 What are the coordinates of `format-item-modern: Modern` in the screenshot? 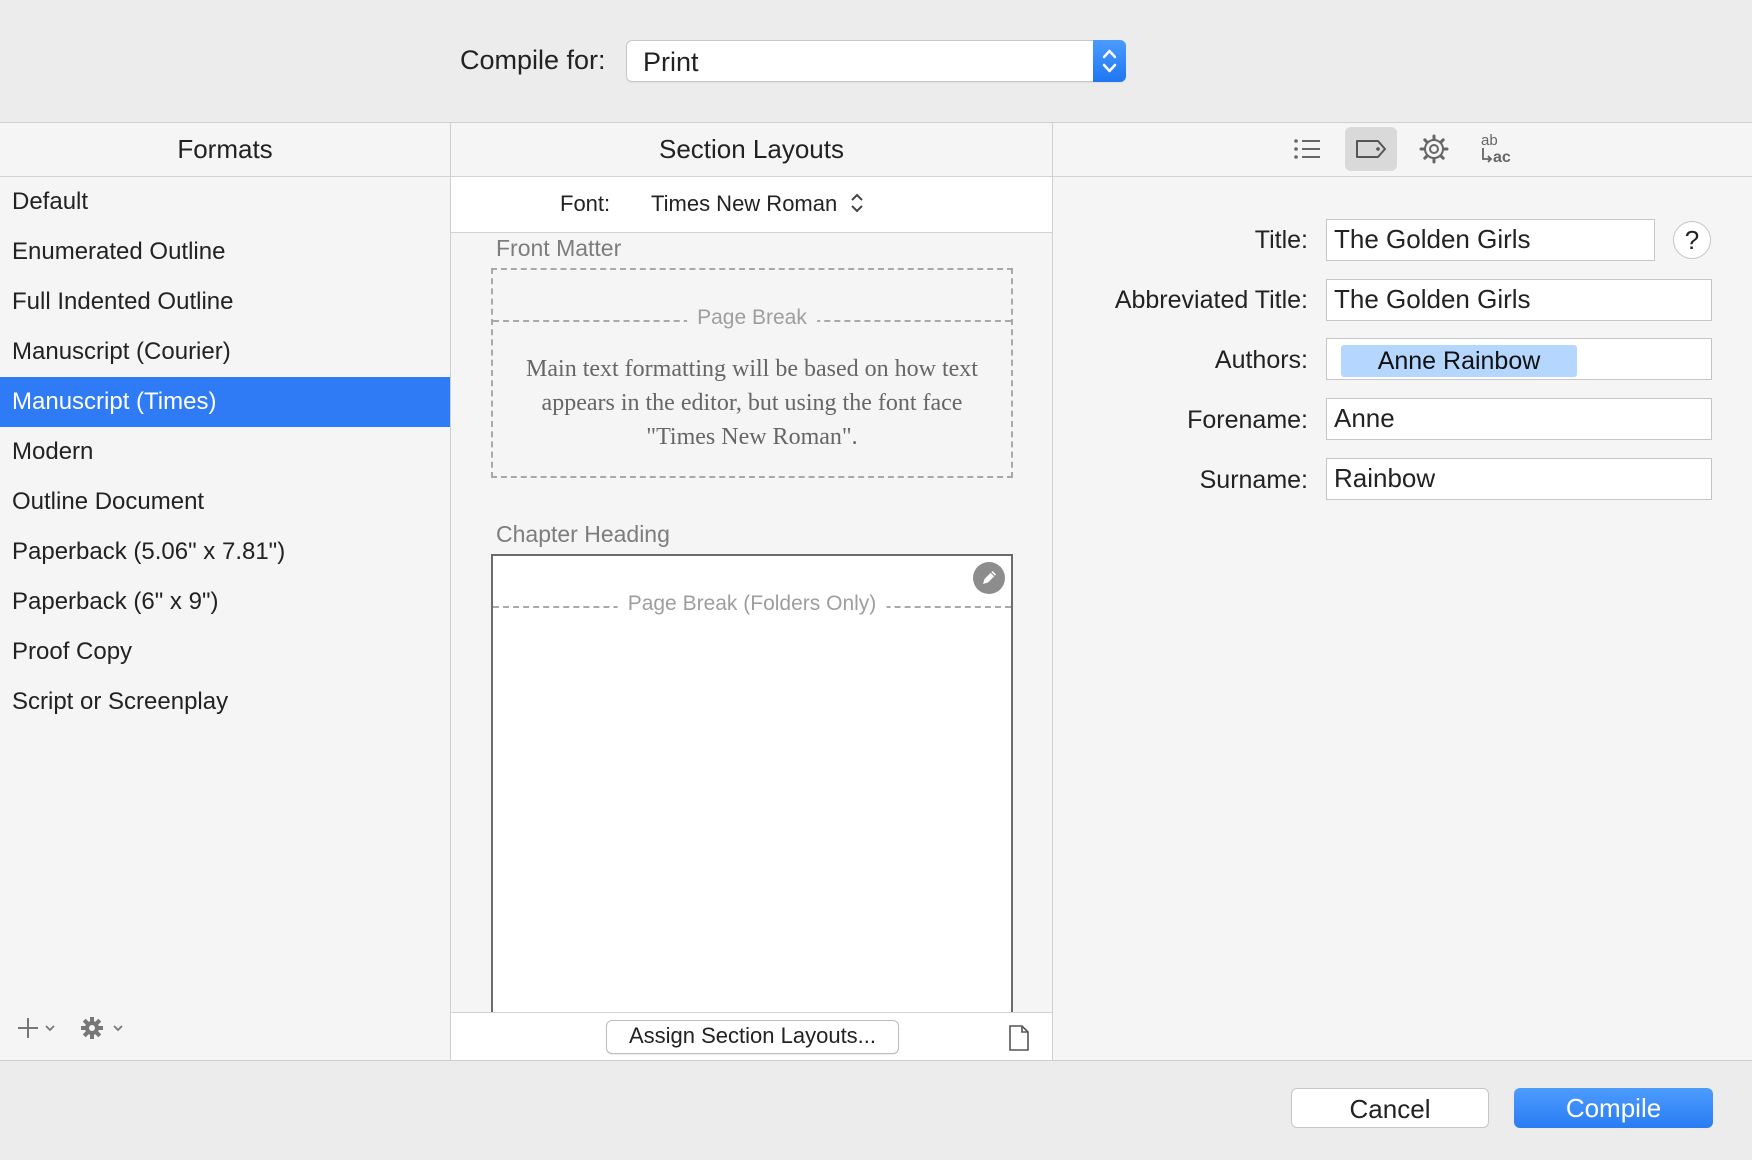 It's located at (225, 452).